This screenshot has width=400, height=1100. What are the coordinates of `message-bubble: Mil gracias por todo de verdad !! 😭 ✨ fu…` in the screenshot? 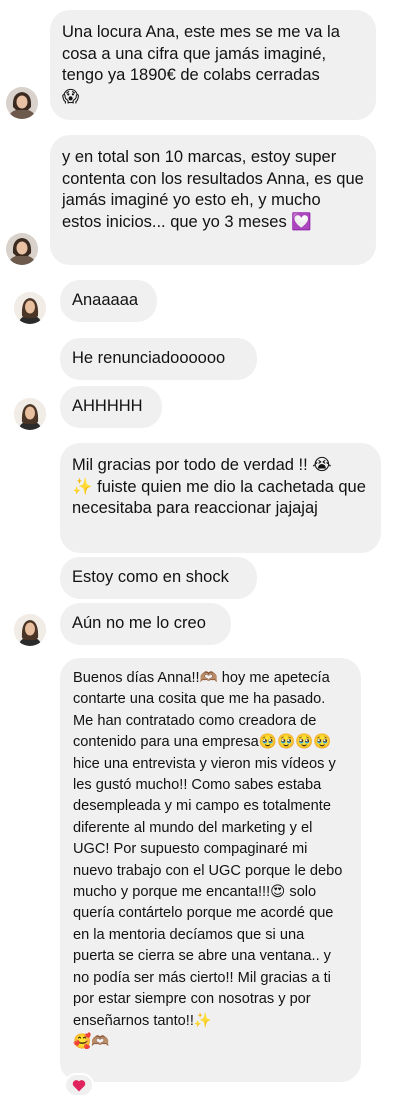 It's located at (220, 498).